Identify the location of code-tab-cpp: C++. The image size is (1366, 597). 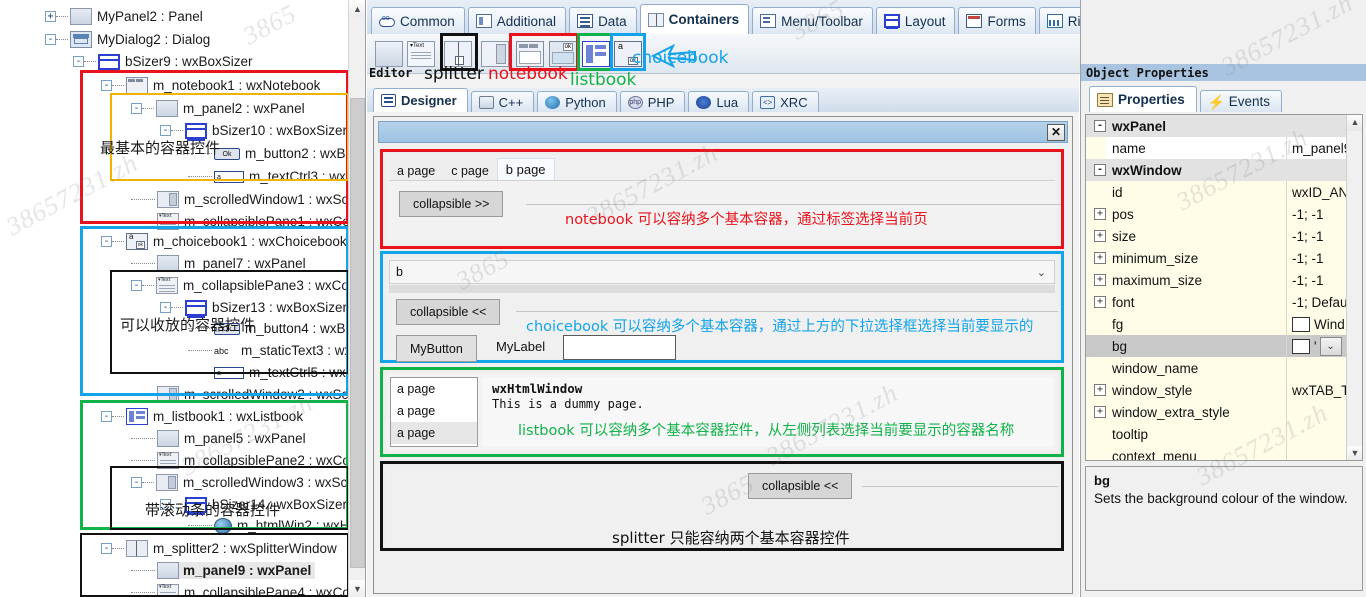
(502, 101).